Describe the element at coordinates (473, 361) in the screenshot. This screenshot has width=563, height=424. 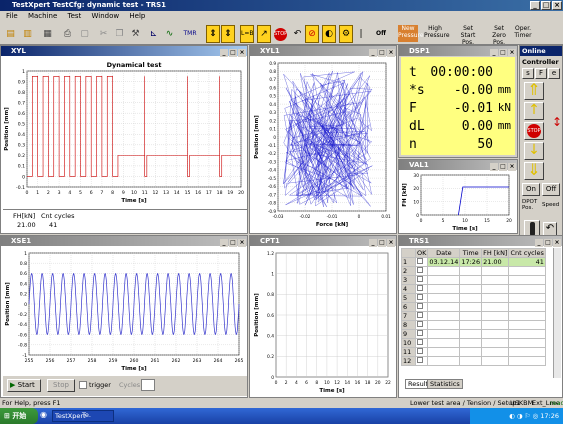
I see `table-row: 12` at that location.